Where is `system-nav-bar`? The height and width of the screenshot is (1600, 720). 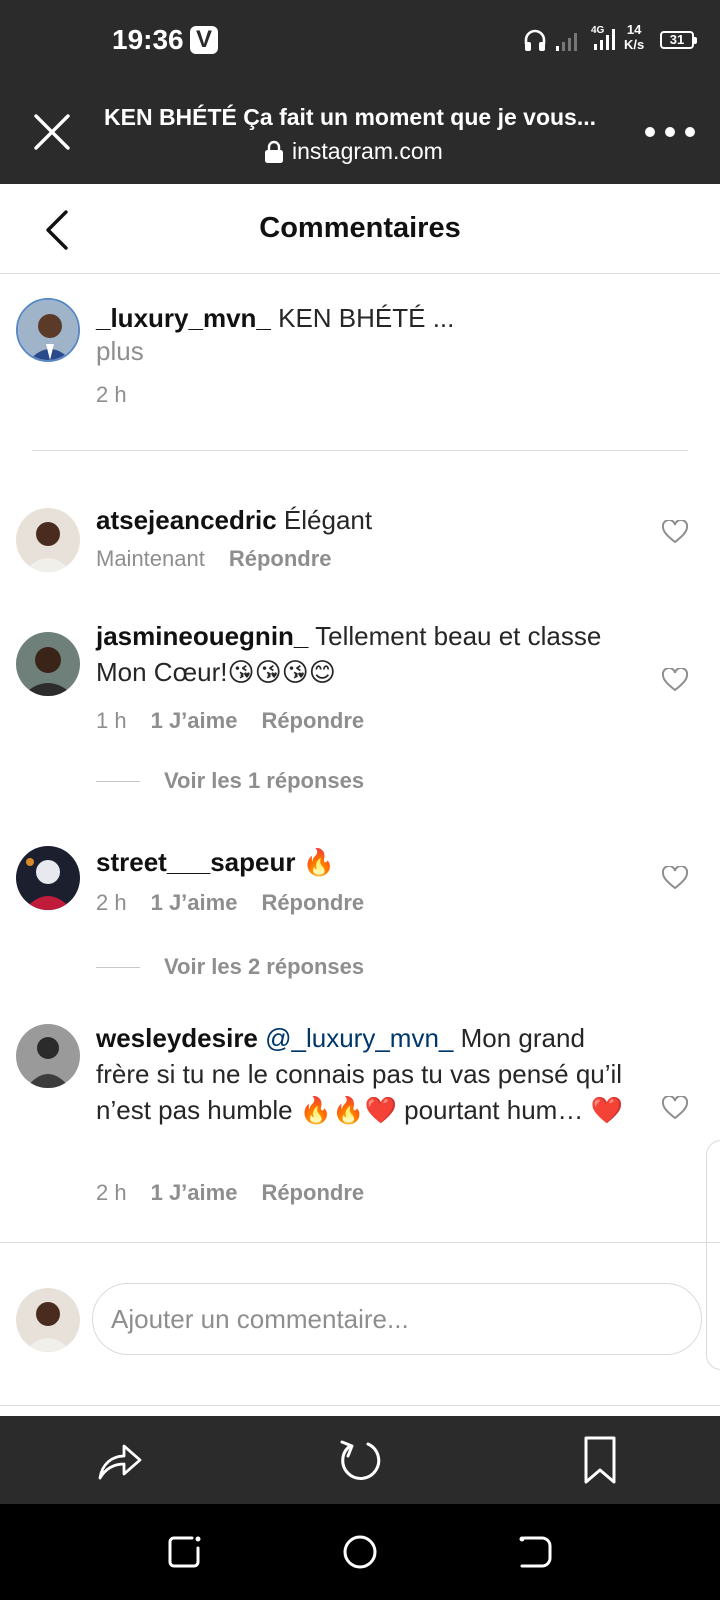
system-nav-bar is located at coordinates (360, 1552).